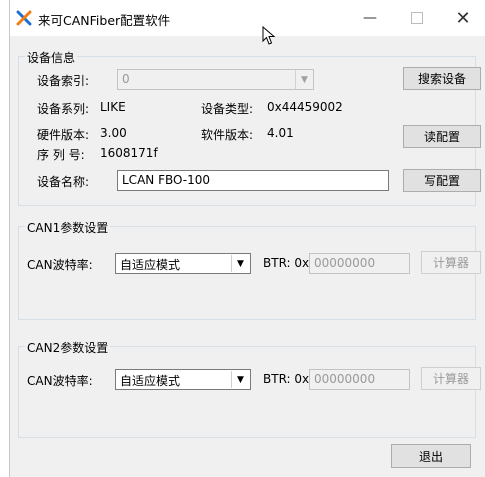 The image size is (485, 477). Describe the element at coordinates (113, 133) in the screenshot. I see `hardware-version-value: 3.00` at that location.